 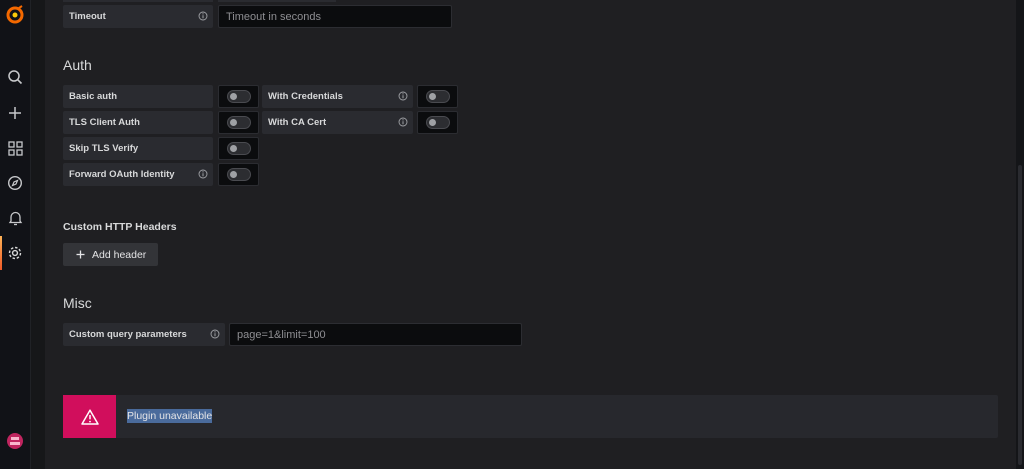 I want to click on skip-tls-verify-toggle, so click(x=238, y=148).